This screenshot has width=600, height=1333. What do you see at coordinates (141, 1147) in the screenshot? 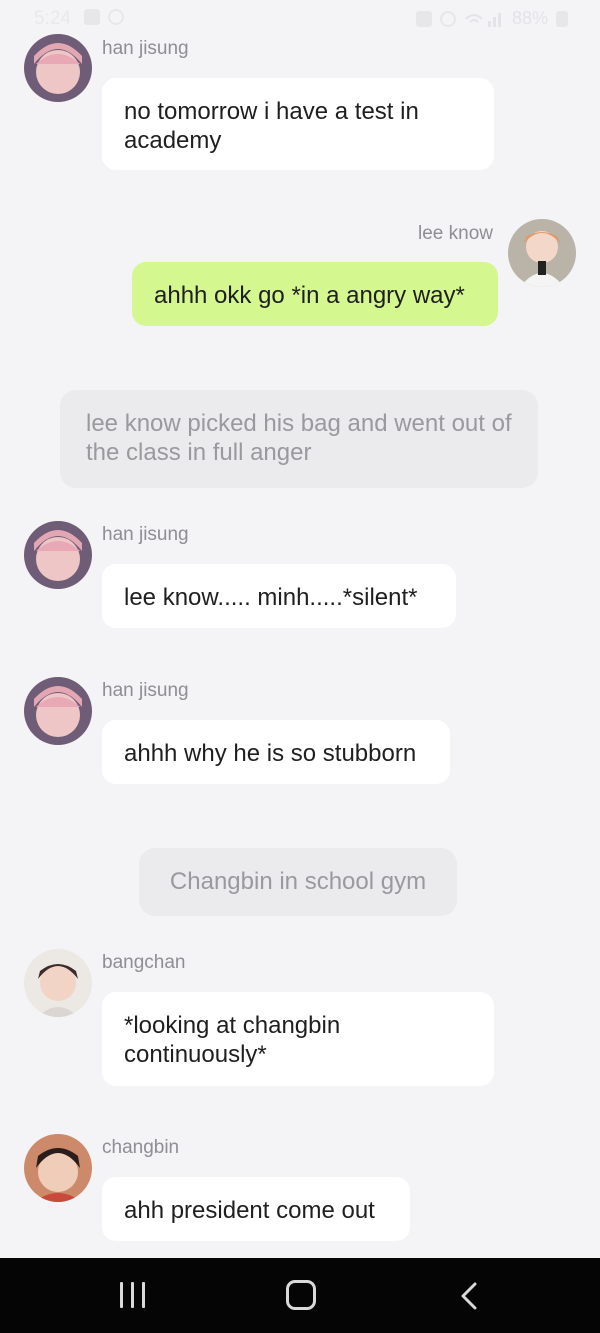
I see `sender-name: changbin` at bounding box center [141, 1147].